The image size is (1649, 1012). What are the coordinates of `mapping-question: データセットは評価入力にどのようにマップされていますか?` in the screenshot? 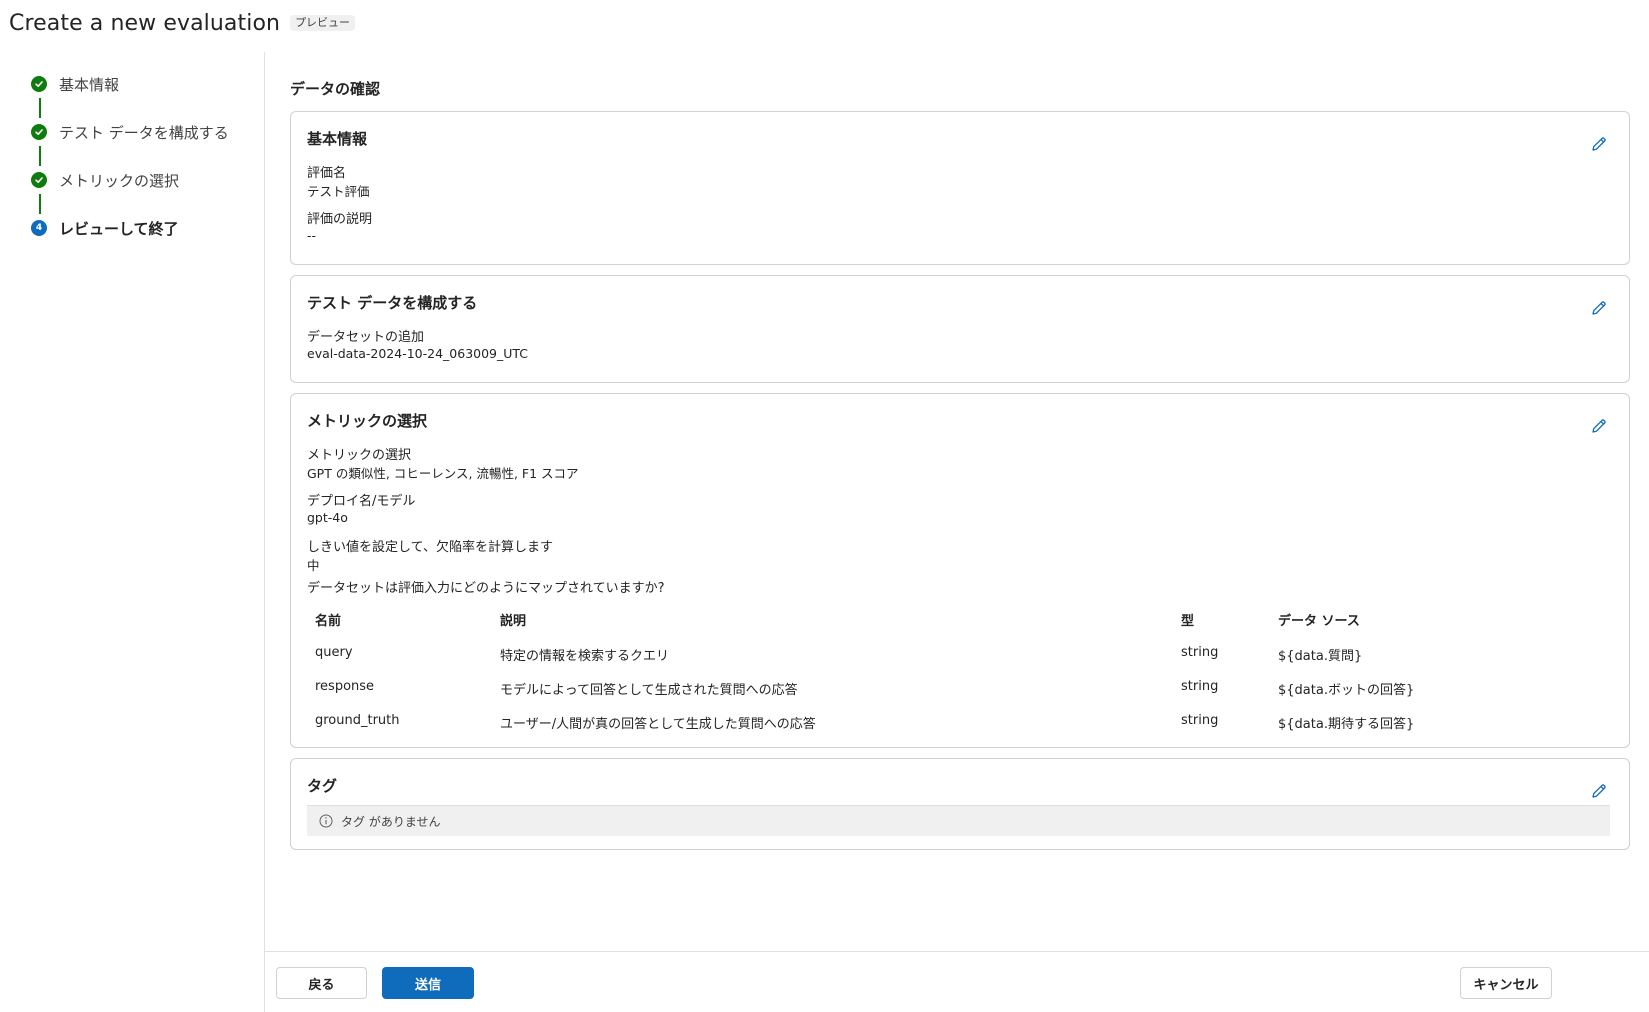 It's located at (486, 588).